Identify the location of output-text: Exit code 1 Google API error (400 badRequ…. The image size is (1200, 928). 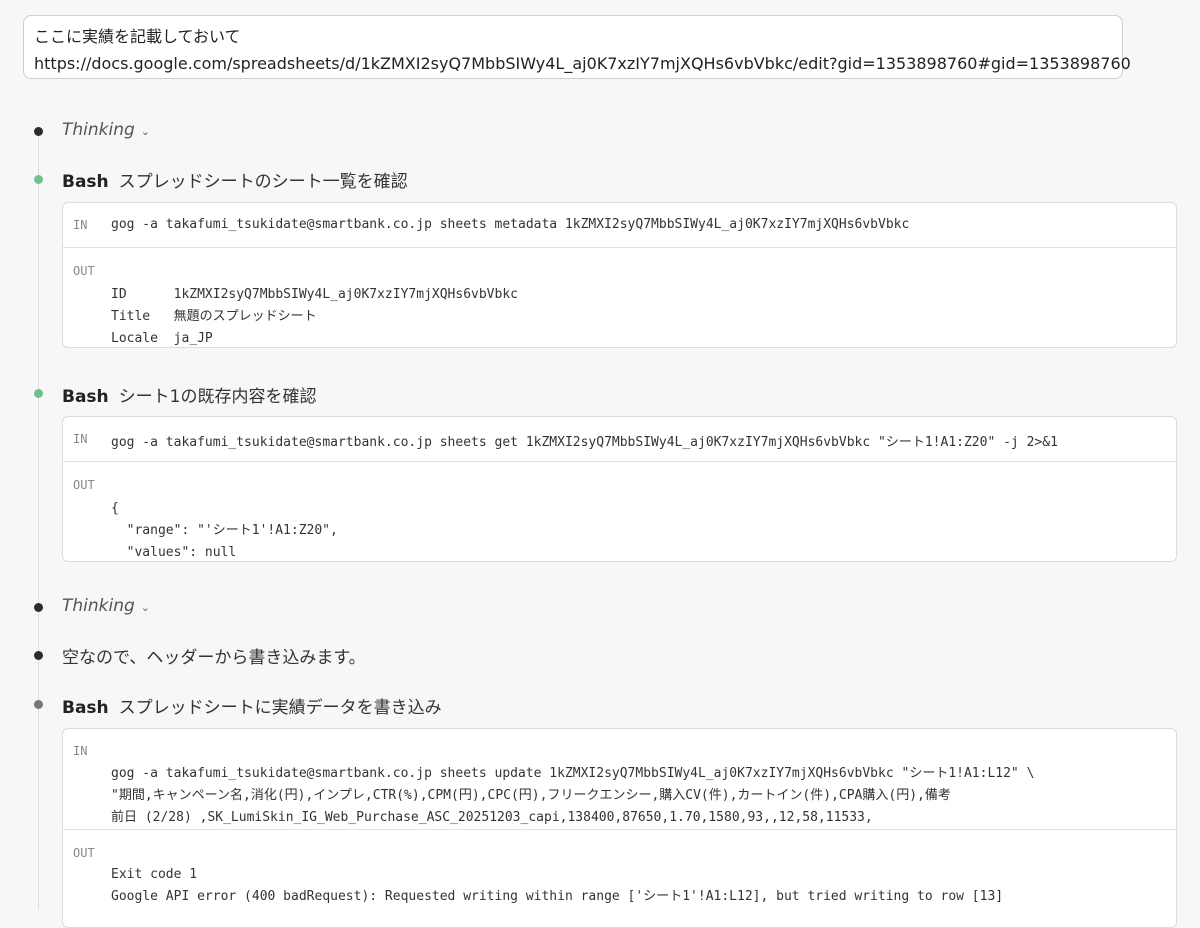
(619, 878).